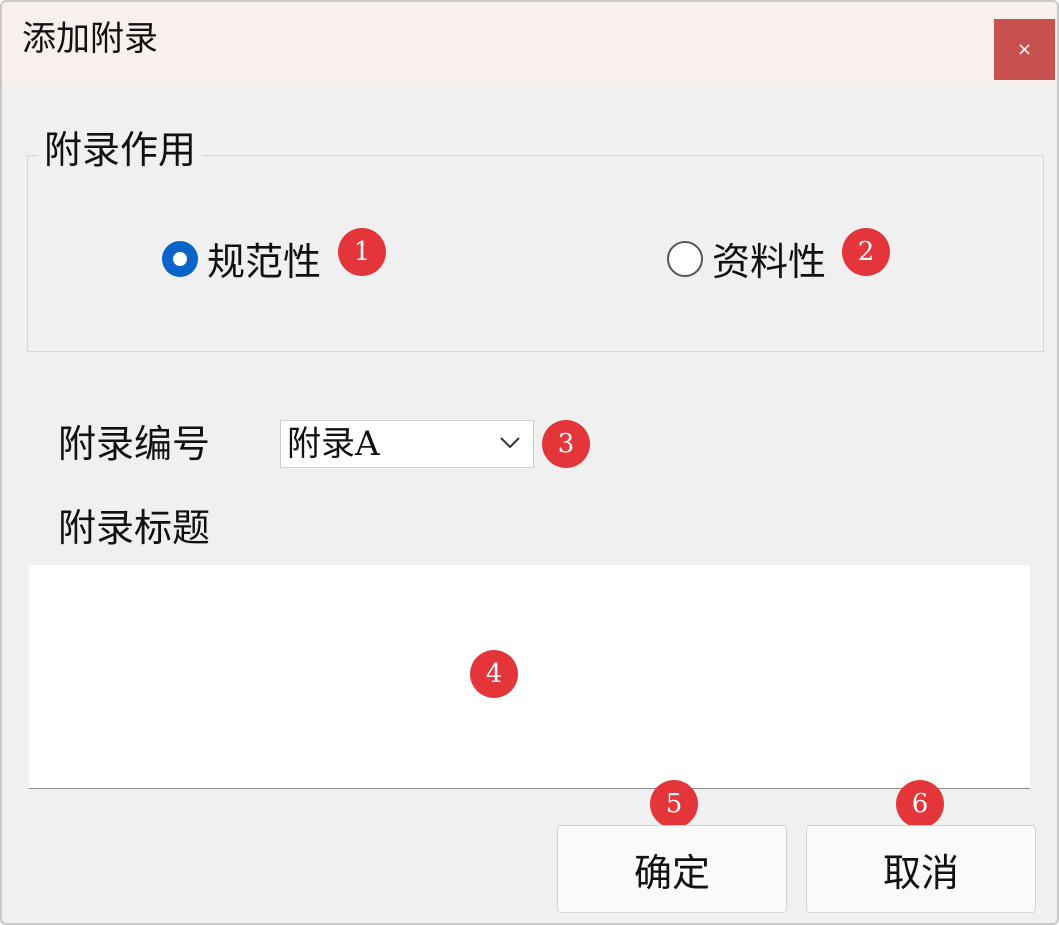 This screenshot has width=1059, height=925. What do you see at coordinates (674, 804) in the screenshot?
I see `callout-badge: 5` at bounding box center [674, 804].